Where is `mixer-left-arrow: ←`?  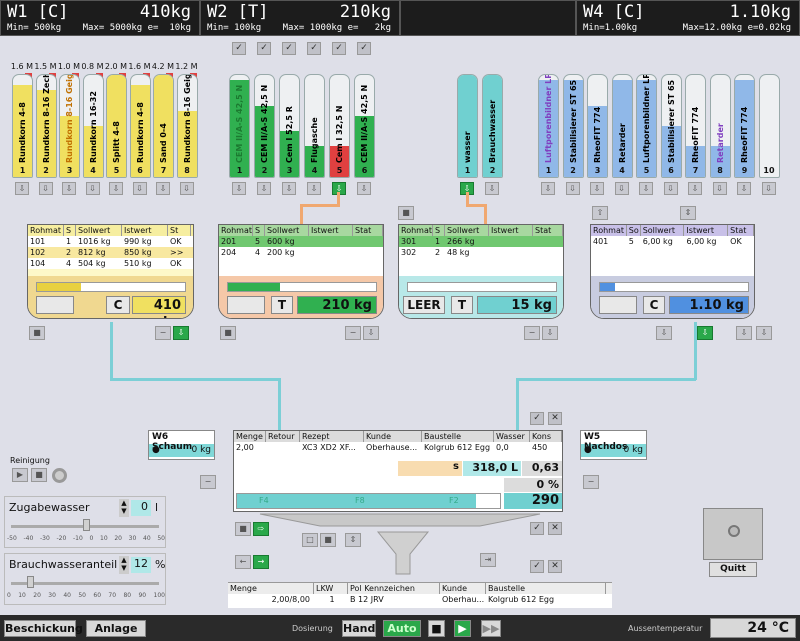 mixer-left-arrow: ← is located at coordinates (243, 562).